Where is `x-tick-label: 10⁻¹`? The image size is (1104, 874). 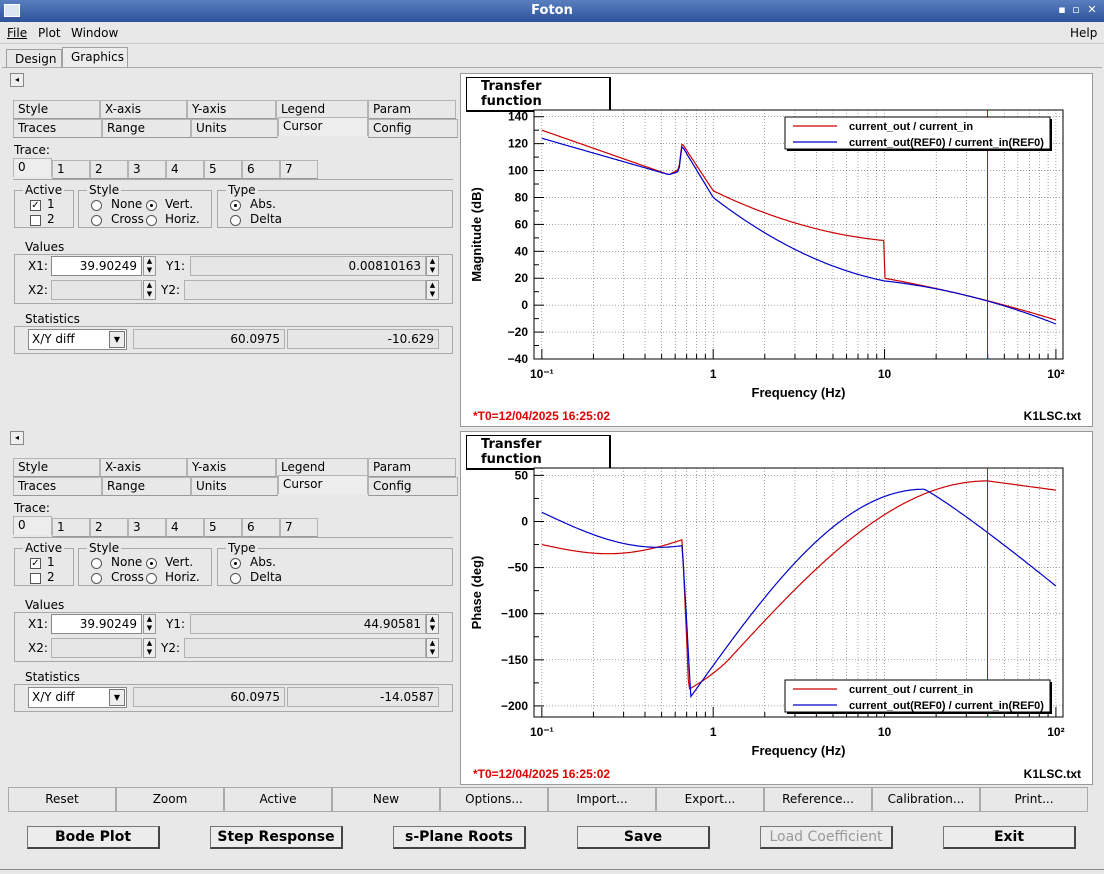 x-tick-label: 10⁻¹ is located at coordinates (542, 374).